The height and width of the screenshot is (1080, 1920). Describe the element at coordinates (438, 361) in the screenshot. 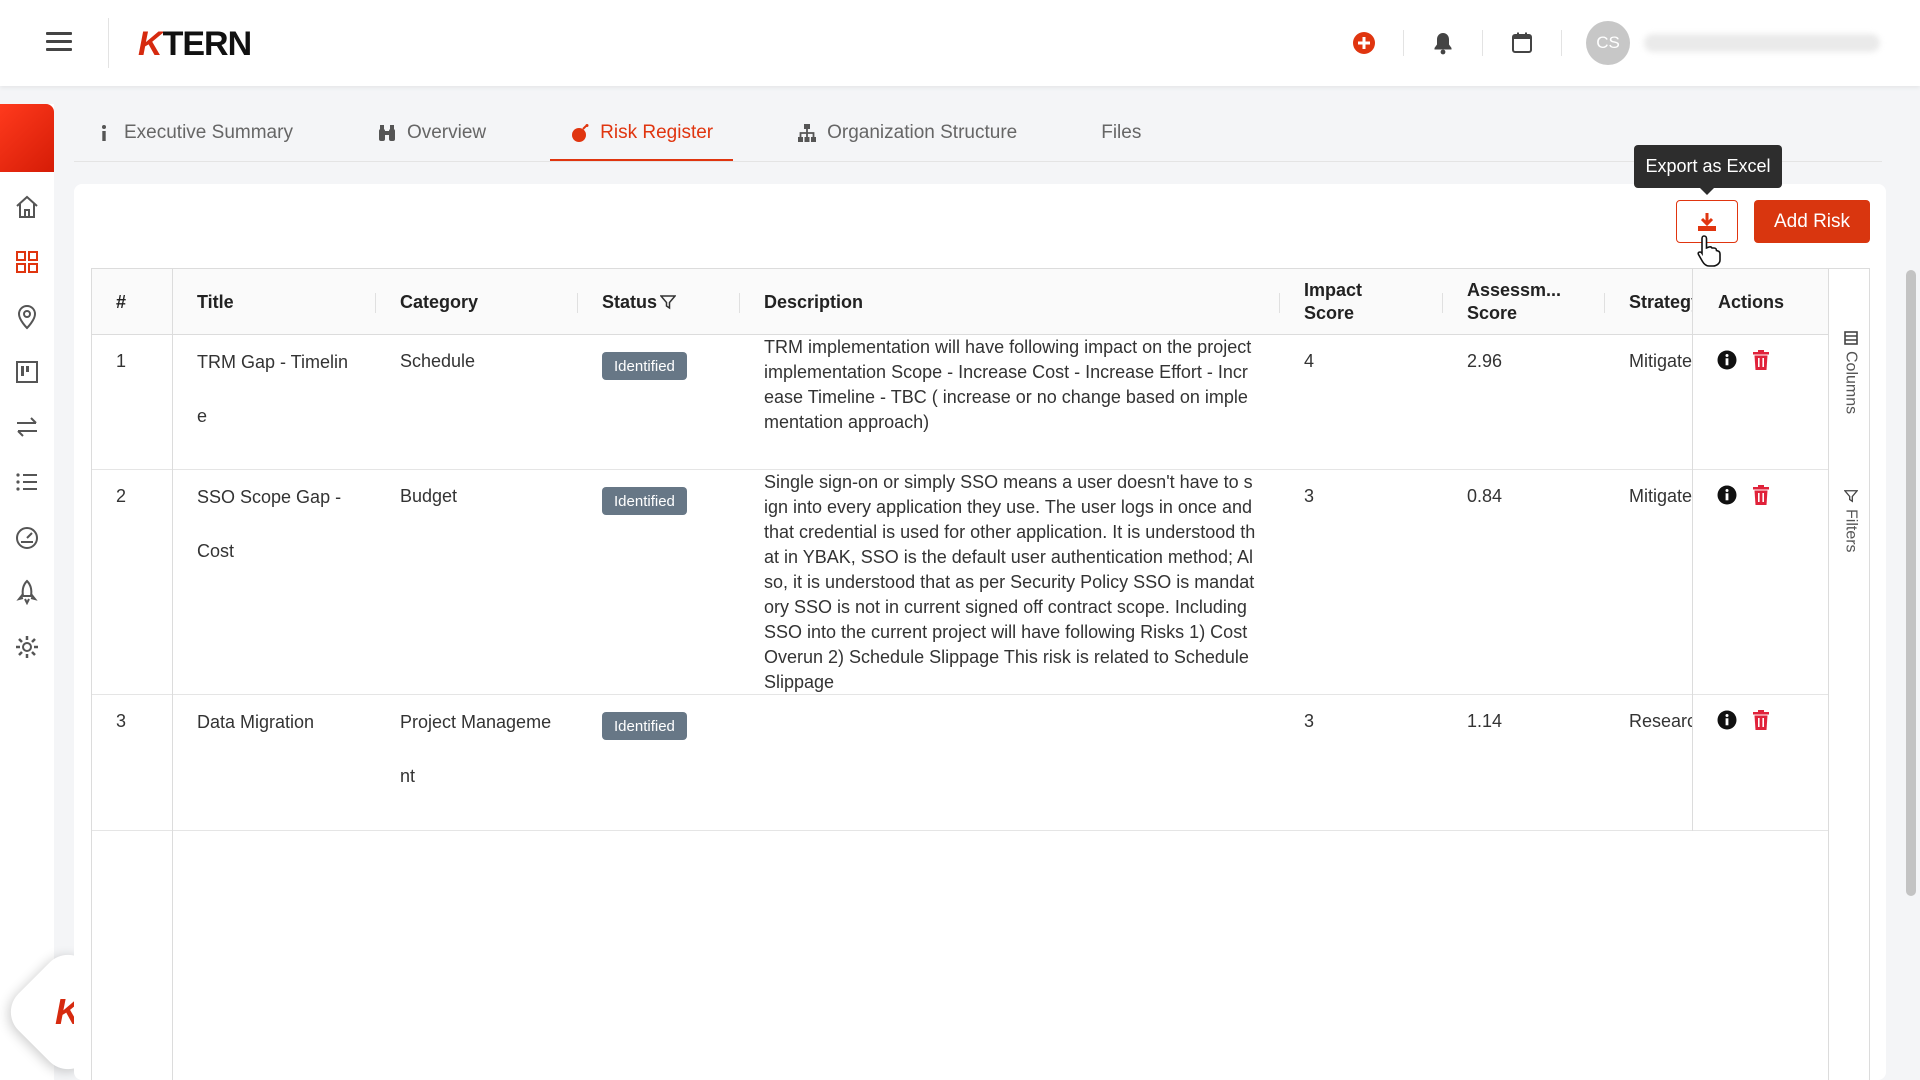

I see `row-category: Schedule` at that location.